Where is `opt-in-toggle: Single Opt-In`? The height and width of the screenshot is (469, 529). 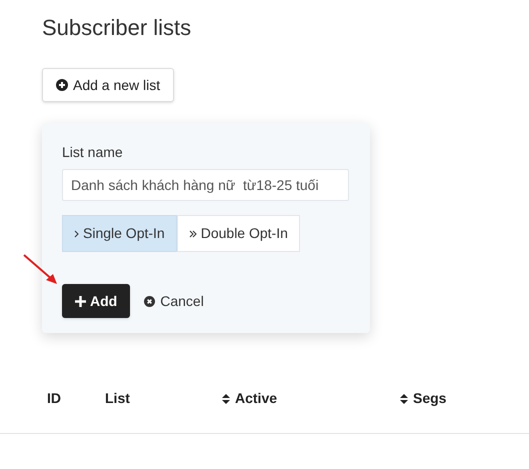 opt-in-toggle: Single Opt-In is located at coordinates (119, 233).